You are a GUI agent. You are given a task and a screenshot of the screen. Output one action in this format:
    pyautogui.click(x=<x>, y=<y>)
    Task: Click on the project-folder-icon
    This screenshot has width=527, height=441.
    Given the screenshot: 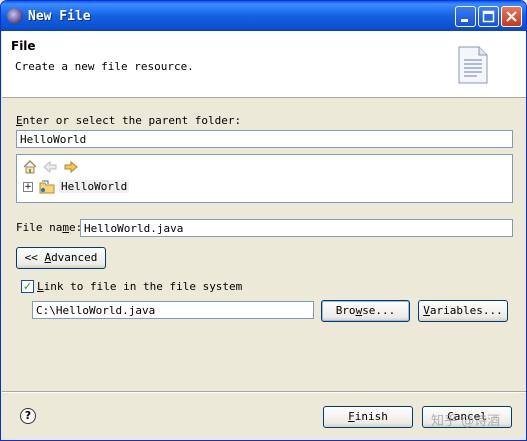 What is the action you would take?
    pyautogui.click(x=47, y=187)
    